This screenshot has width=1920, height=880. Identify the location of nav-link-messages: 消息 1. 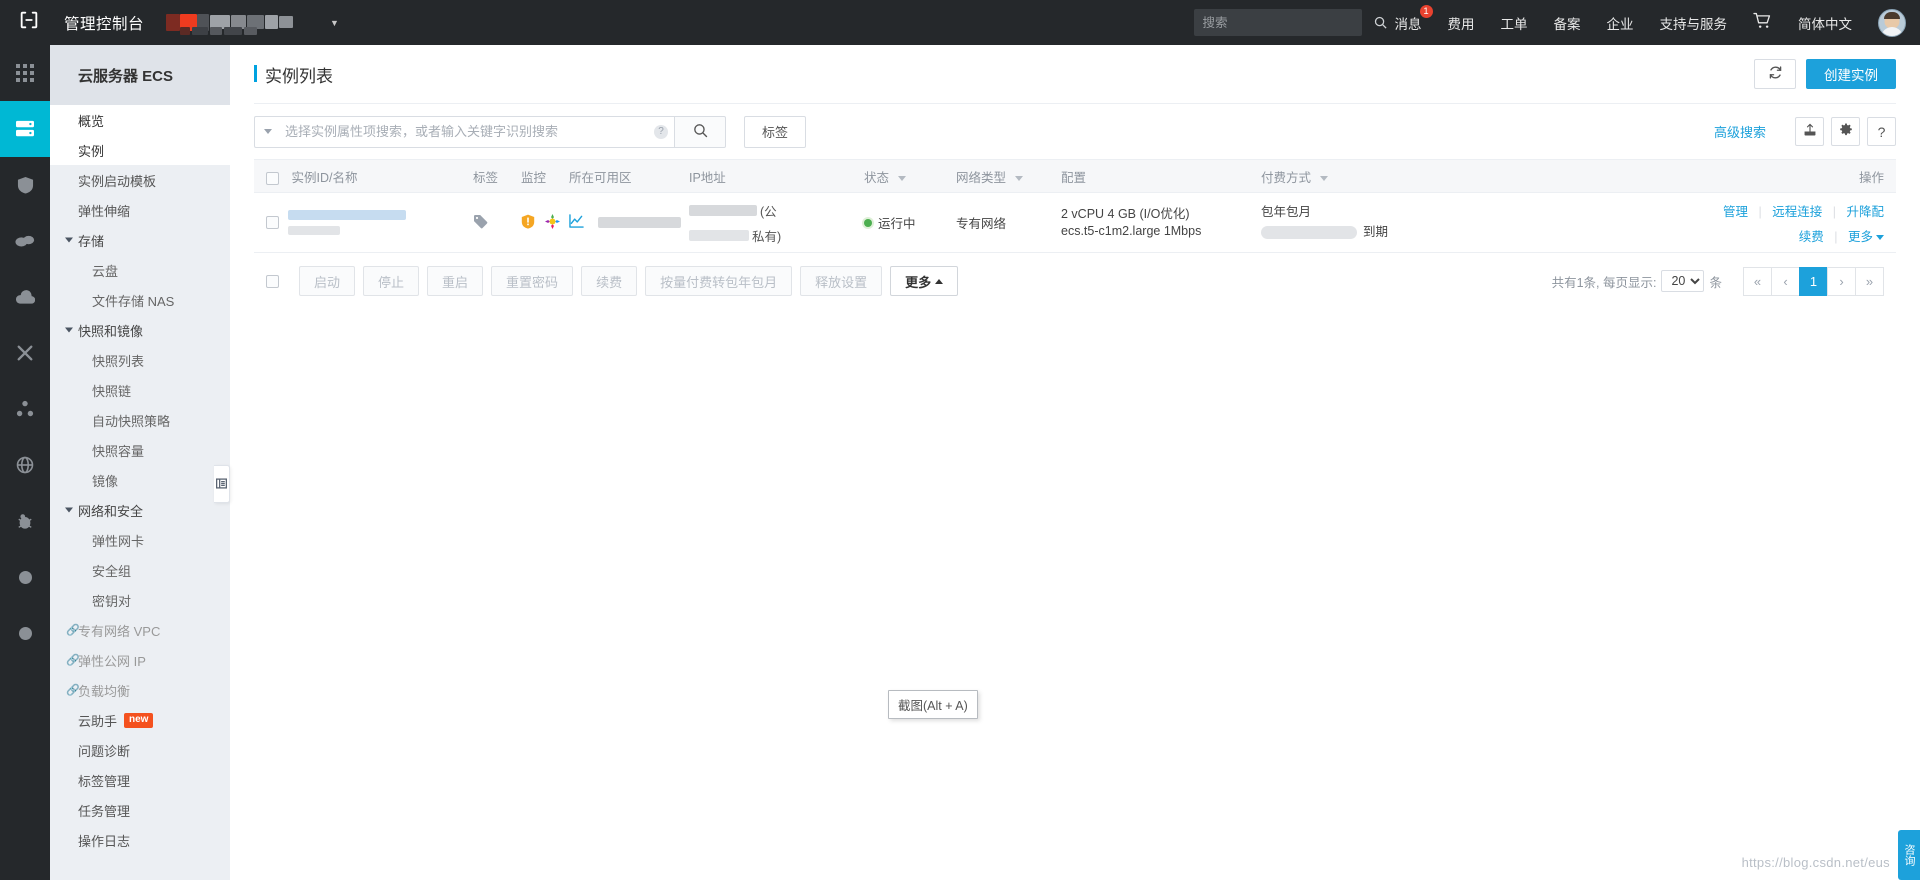
(1414, 18).